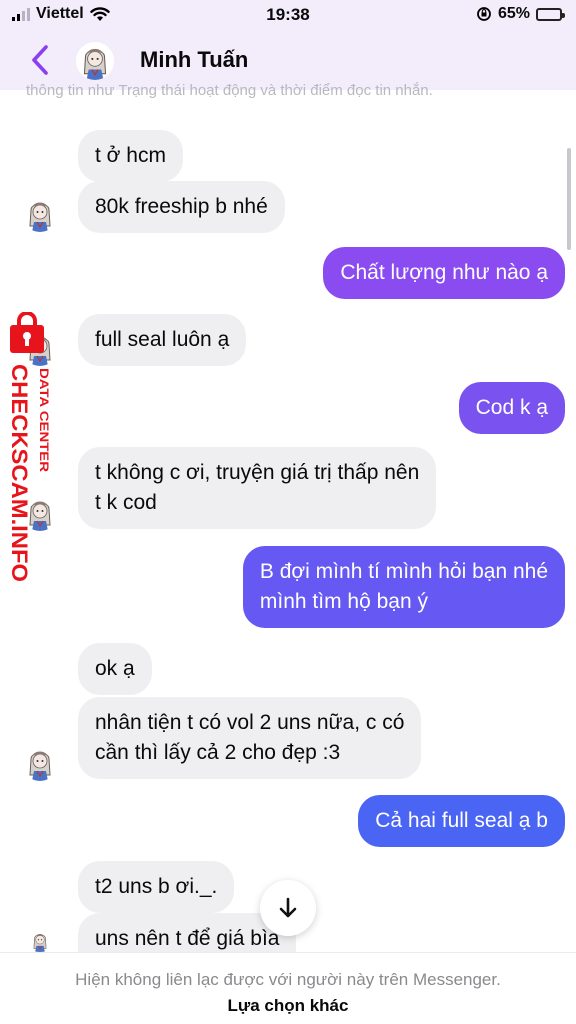 The height and width of the screenshot is (1024, 576). I want to click on scrollbar, so click(569, 199).